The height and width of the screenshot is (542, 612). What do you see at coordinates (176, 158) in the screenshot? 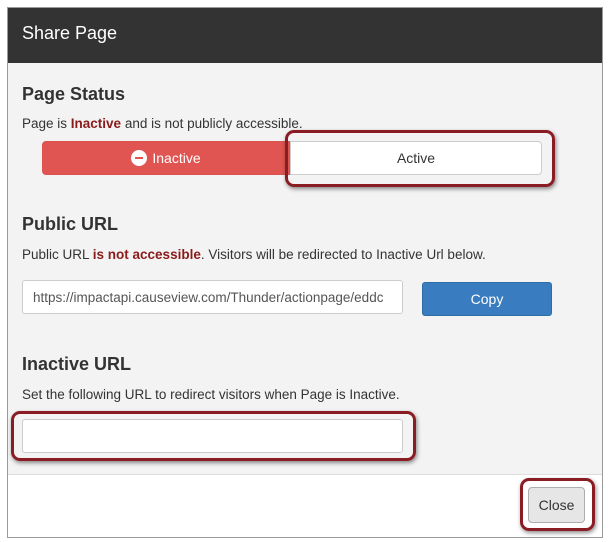
I see `inactive-toggle-label: Inactive` at bounding box center [176, 158].